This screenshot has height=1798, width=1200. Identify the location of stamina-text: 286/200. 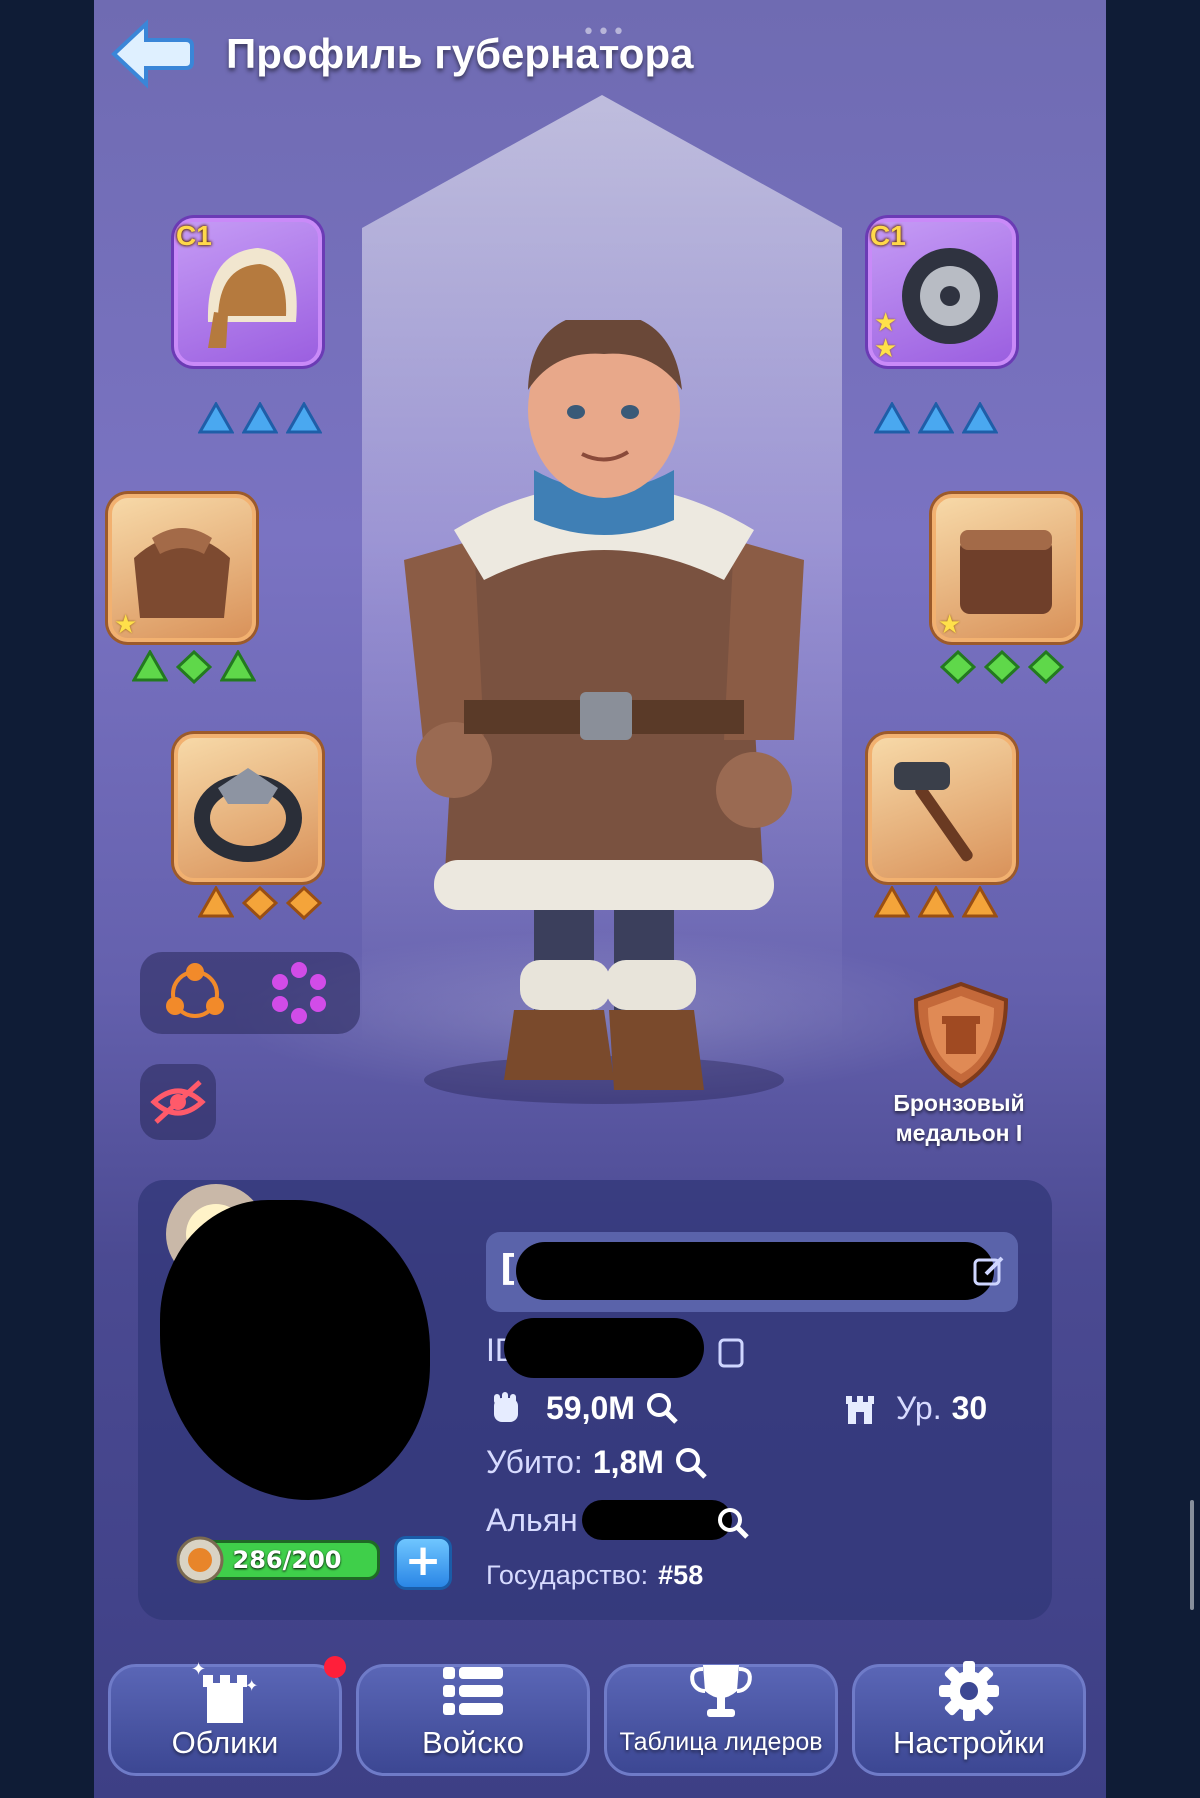
(287, 1560).